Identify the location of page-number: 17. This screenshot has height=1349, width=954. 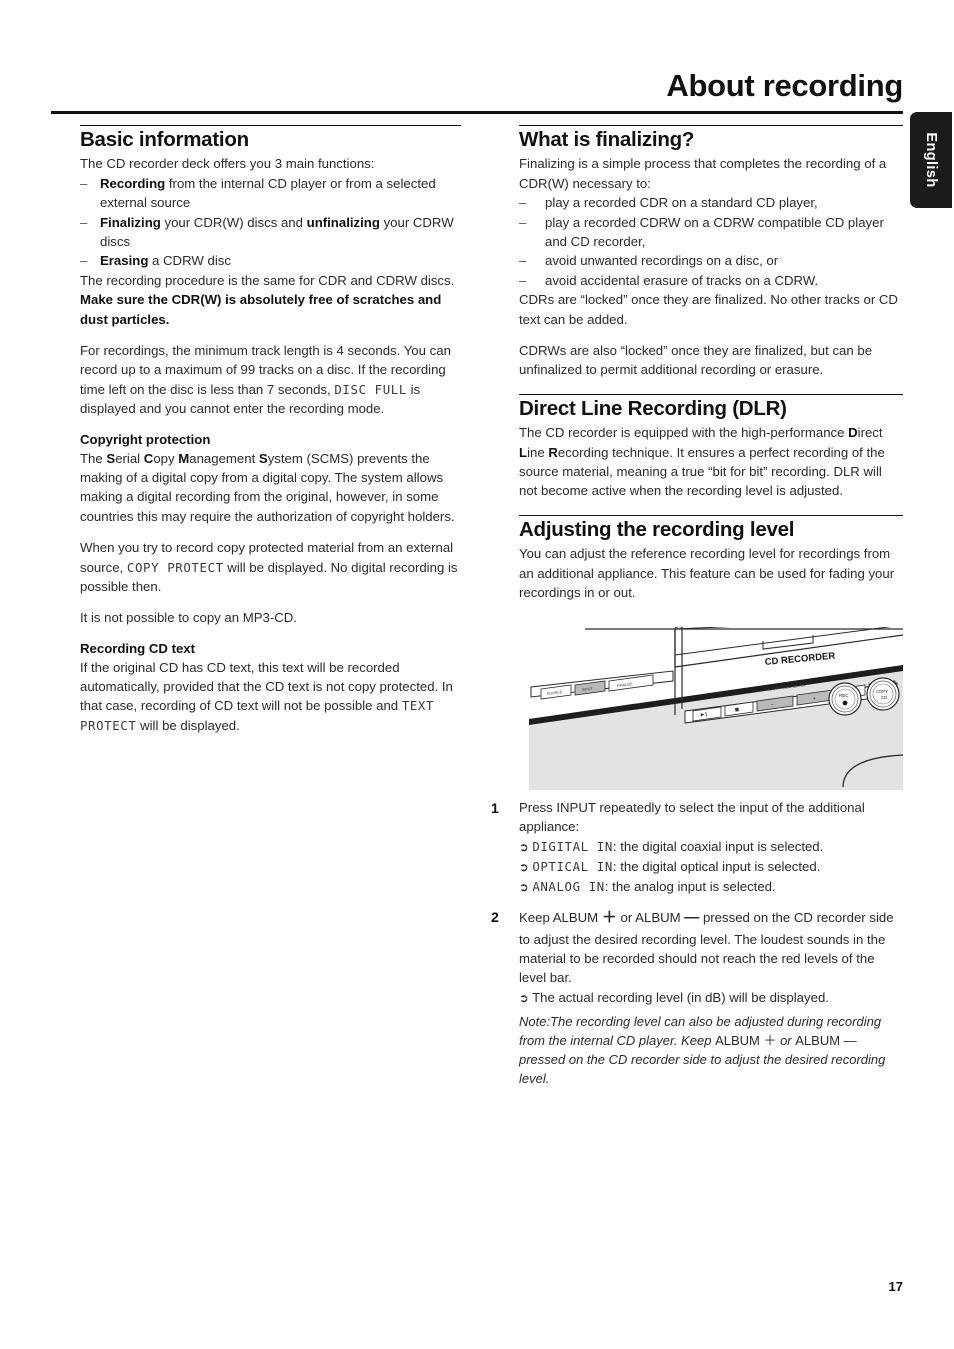
(895, 1286).